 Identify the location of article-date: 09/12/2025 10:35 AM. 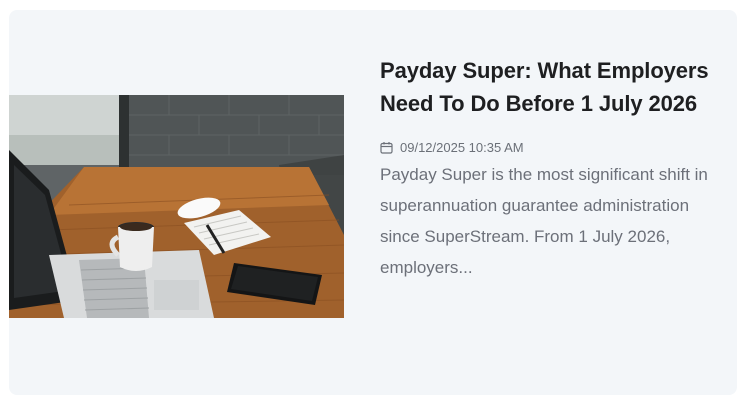
(462, 147).